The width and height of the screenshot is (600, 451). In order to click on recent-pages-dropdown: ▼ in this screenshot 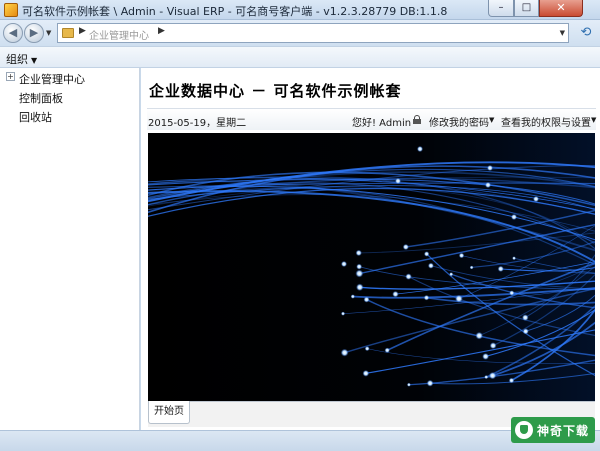, I will do `click(48, 33)`.